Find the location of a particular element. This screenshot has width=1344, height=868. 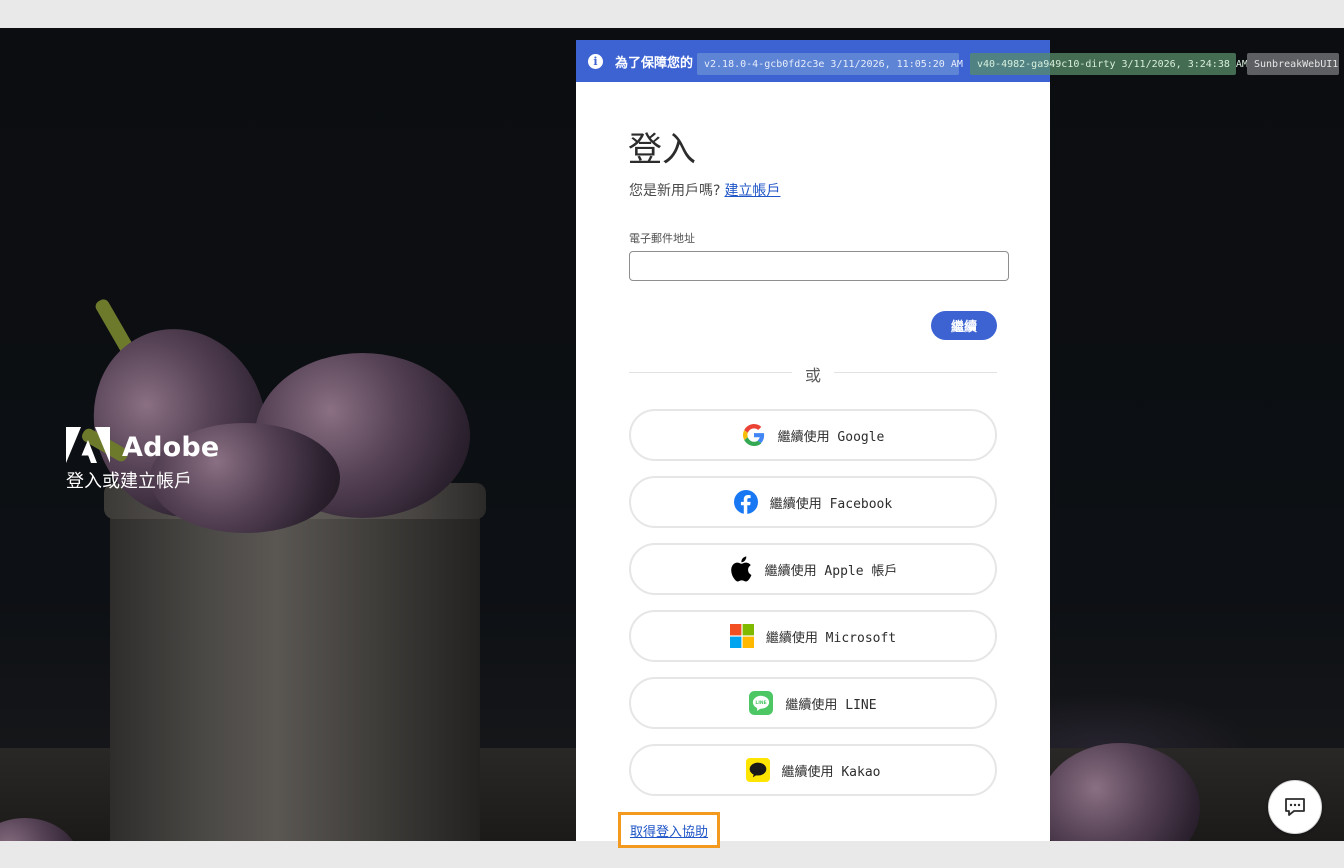

line-icon: LINE is located at coordinates (761, 703).